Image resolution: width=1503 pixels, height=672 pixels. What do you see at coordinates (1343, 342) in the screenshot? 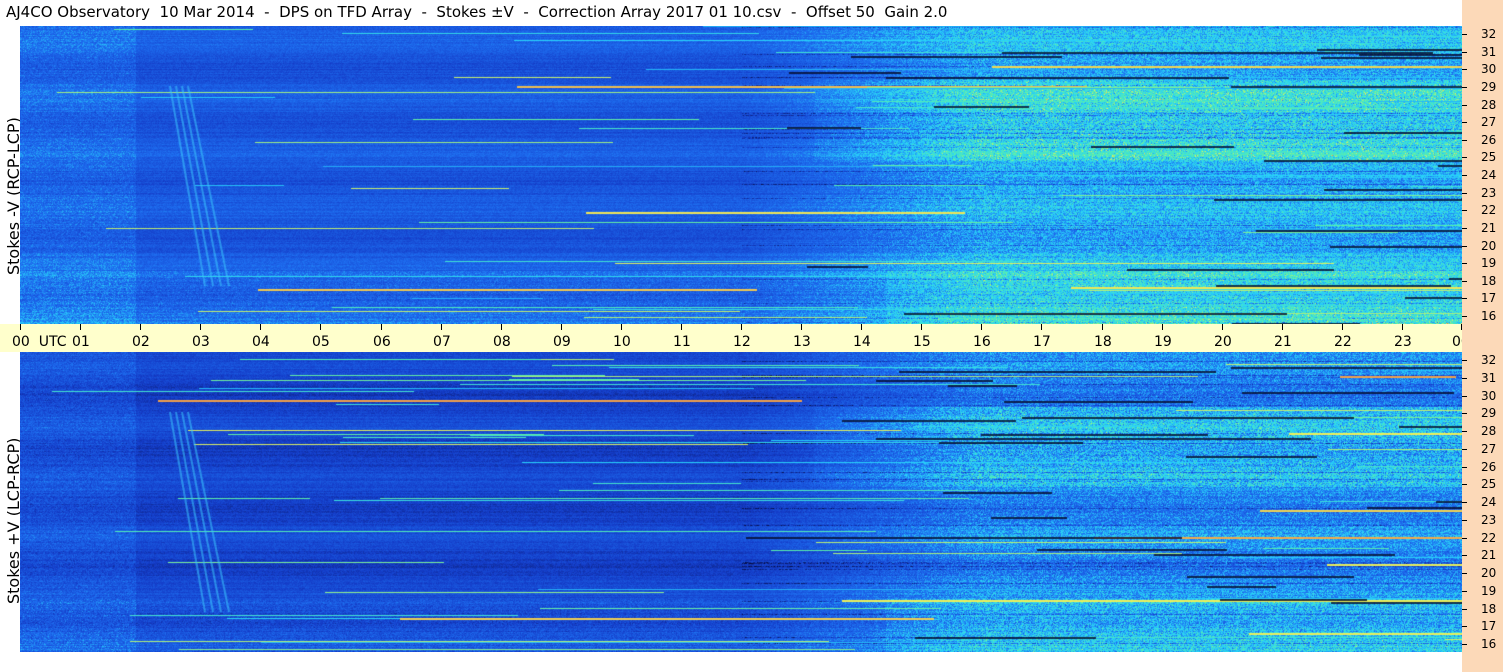
I see `time-label-hour: 22` at bounding box center [1343, 342].